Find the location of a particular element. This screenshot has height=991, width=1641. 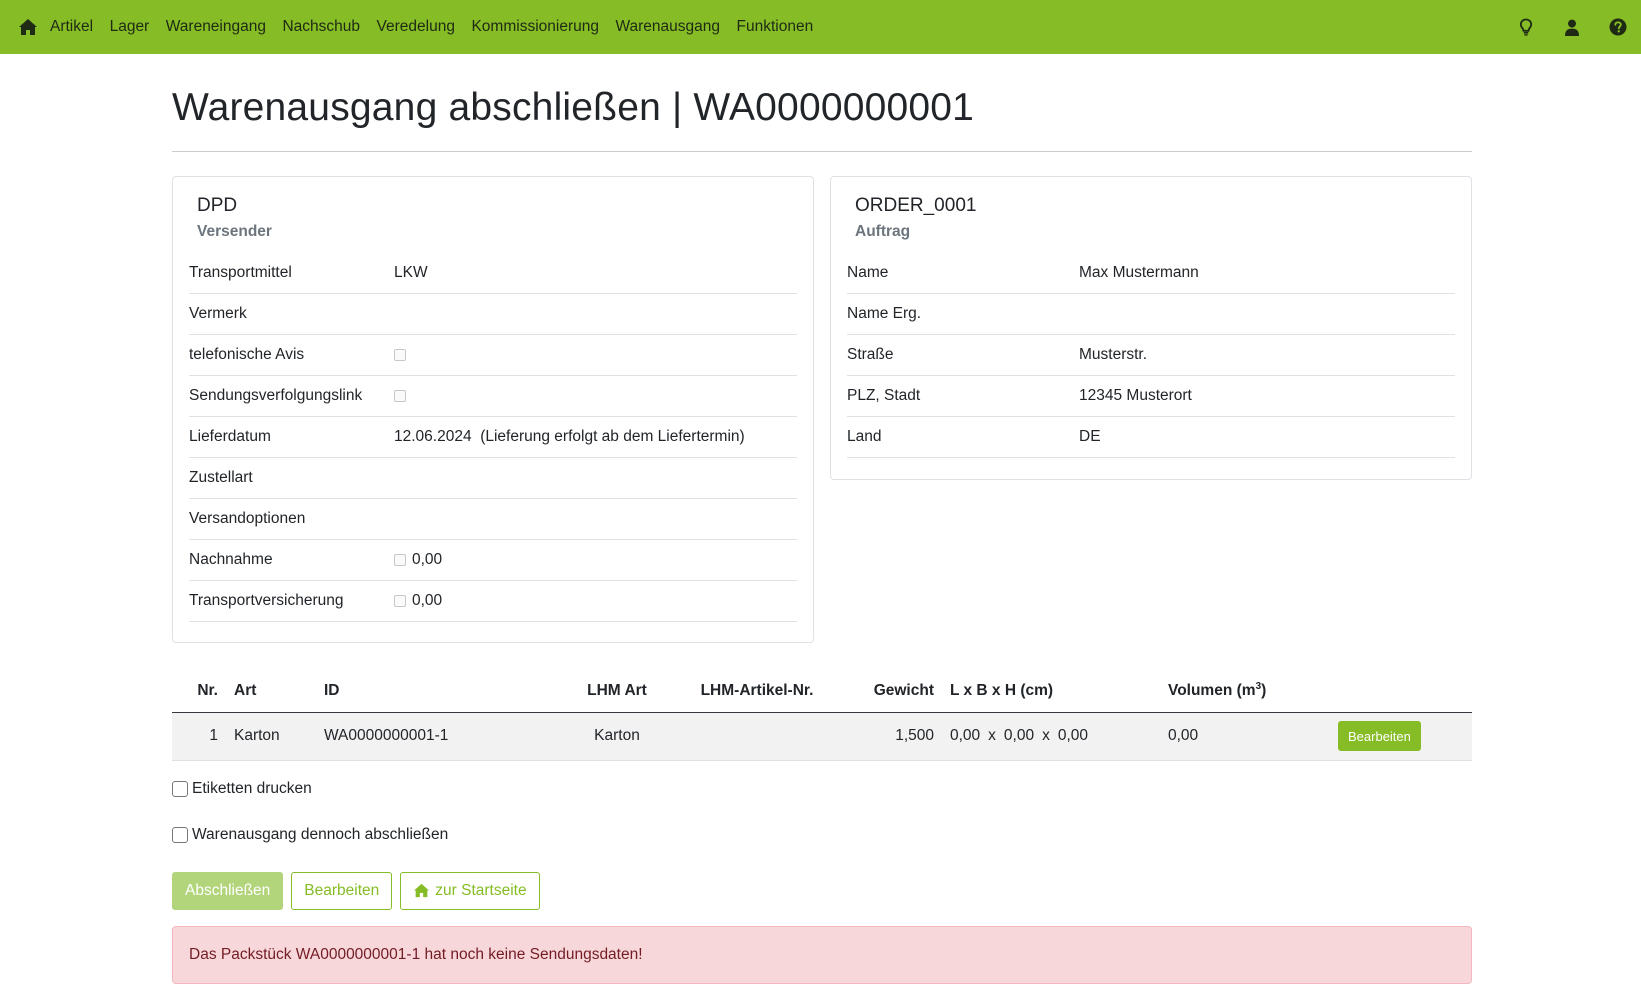

detail-row-plz: PLZ, Stadt 12345 Musterort is located at coordinates (1151, 396).